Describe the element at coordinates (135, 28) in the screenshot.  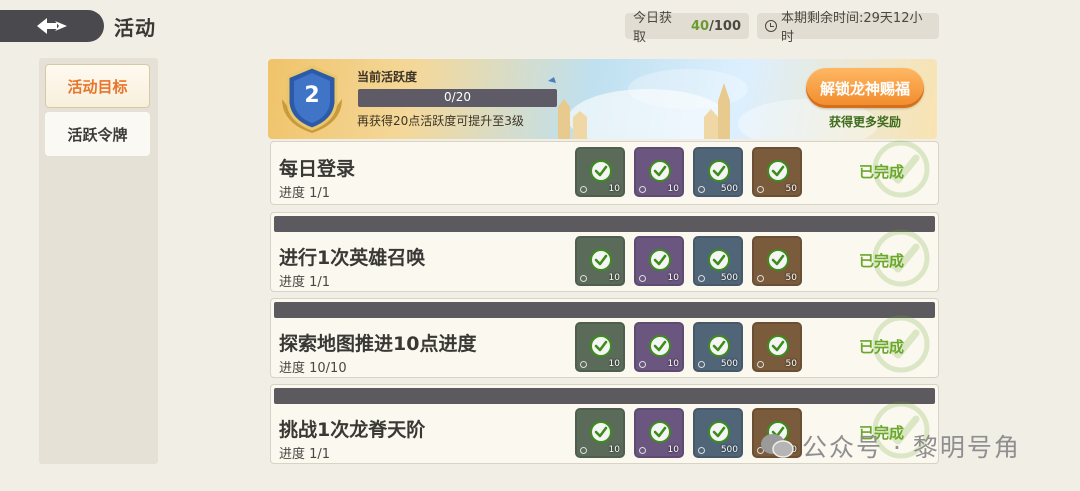
I see `screen-title: 活动` at that location.